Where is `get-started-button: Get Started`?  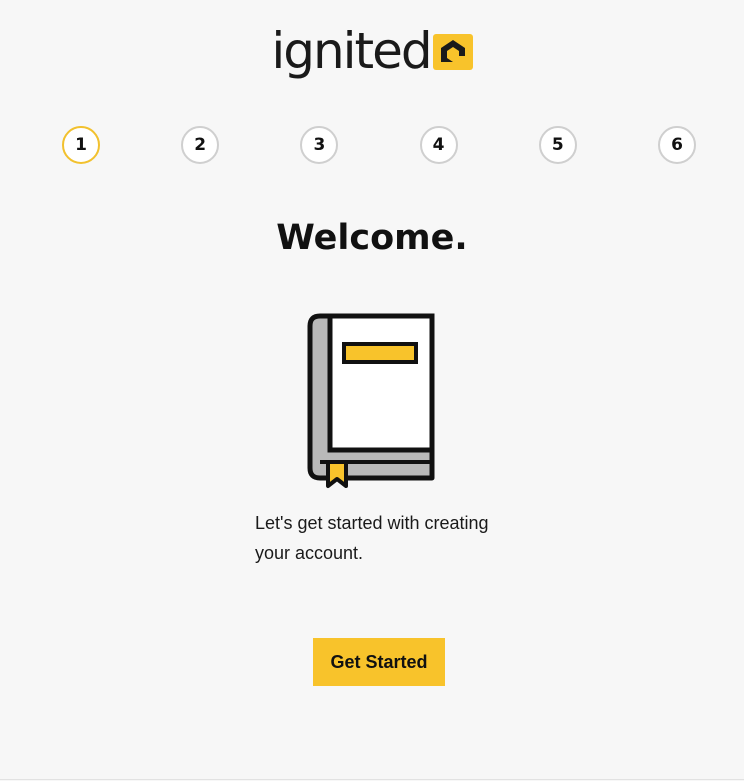 get-started-button: Get Started is located at coordinates (379, 662).